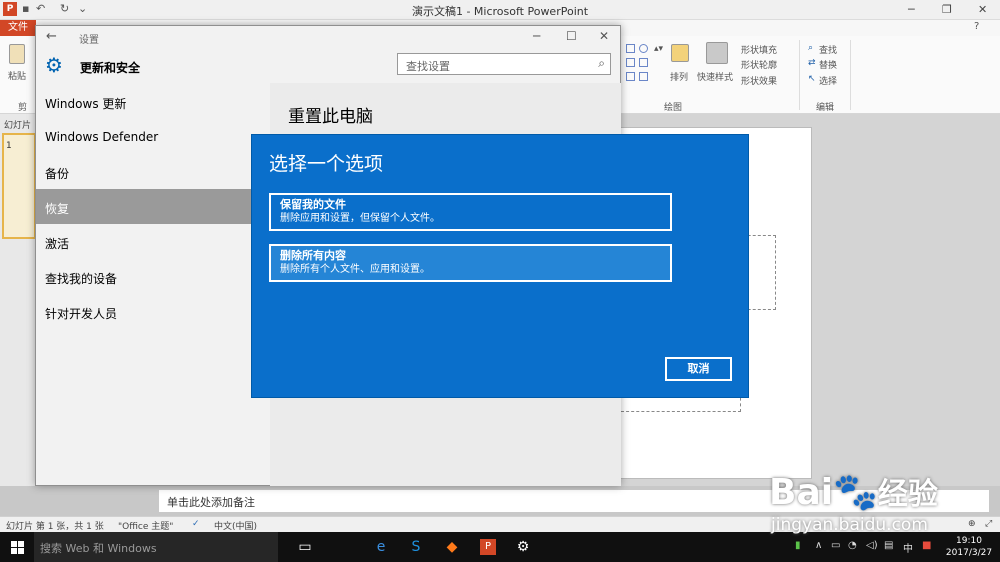 Image resolution: width=1000 pixels, height=562 pixels. What do you see at coordinates (98, 548) in the screenshot?
I see `taskbar-search-placeholder: 搜索 Web 和 Windows` at bounding box center [98, 548].